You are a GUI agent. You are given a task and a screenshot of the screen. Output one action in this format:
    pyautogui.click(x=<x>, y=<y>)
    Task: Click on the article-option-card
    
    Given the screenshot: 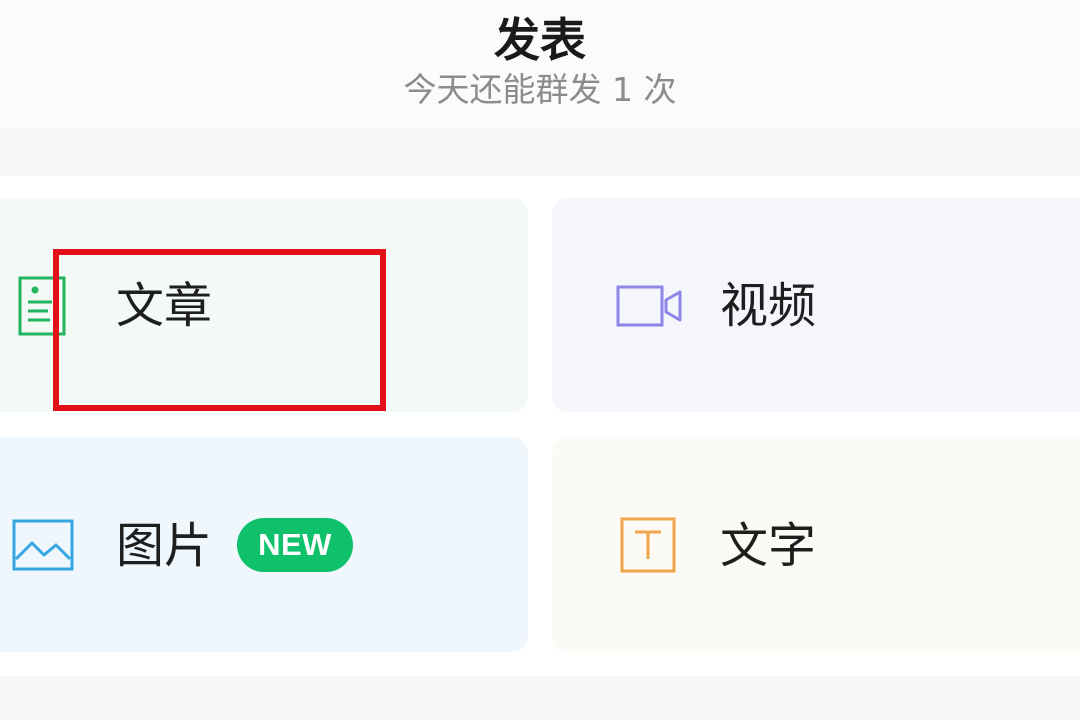 What is the action you would take?
    pyautogui.click(x=264, y=305)
    